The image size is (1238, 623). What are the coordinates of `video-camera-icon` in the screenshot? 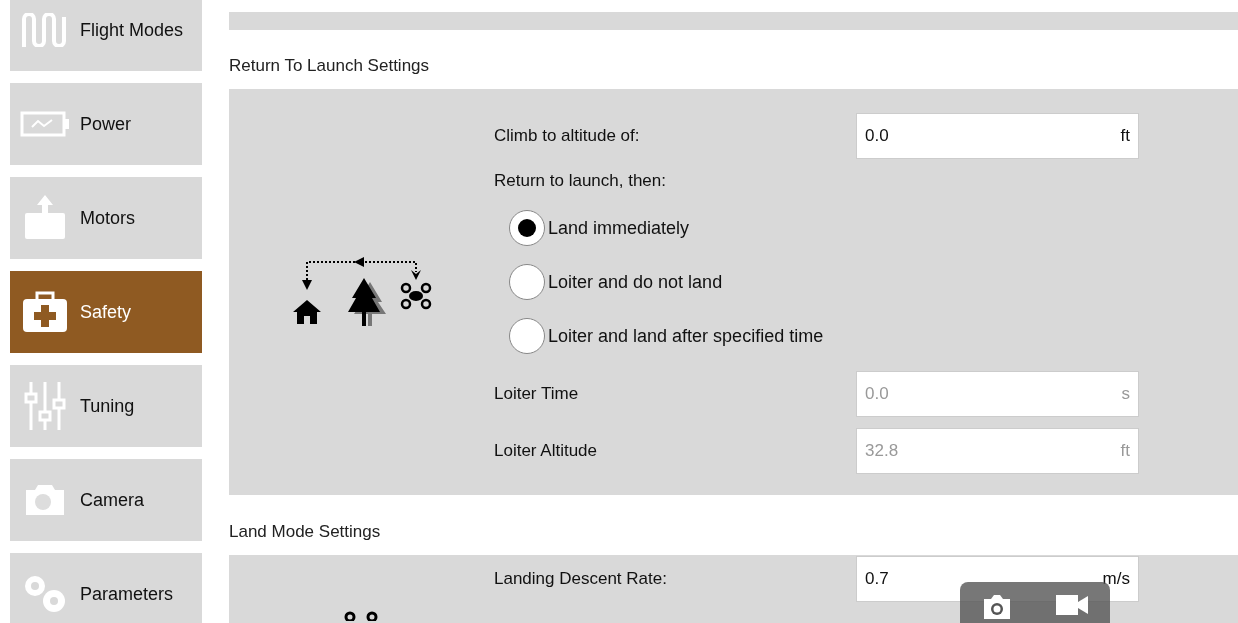 It's located at (1072, 605).